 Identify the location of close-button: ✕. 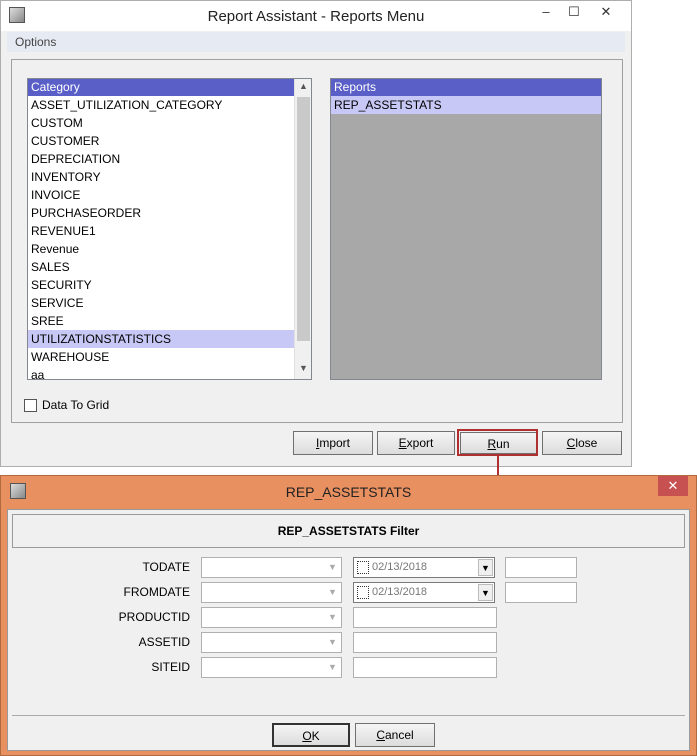
(606, 12).